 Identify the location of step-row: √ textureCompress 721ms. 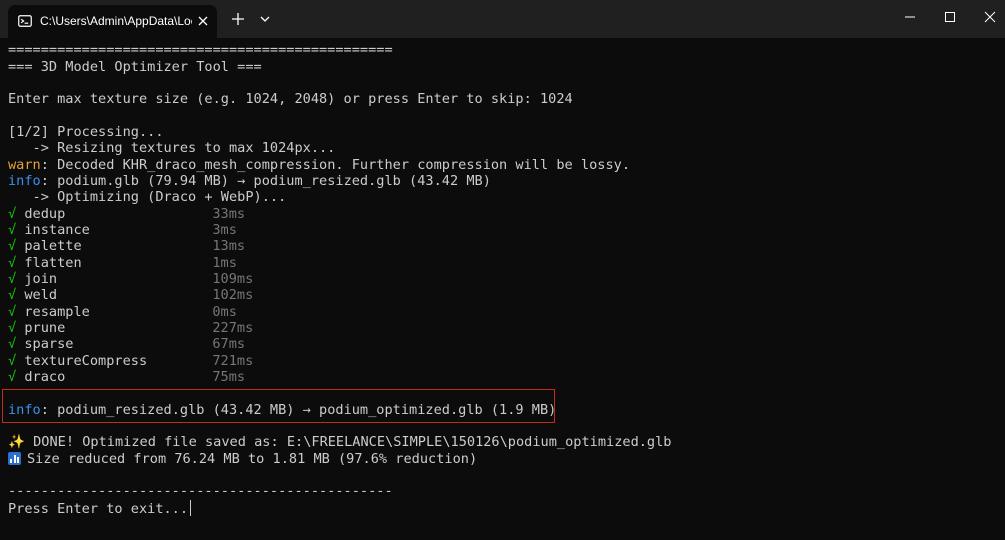
(130, 361).